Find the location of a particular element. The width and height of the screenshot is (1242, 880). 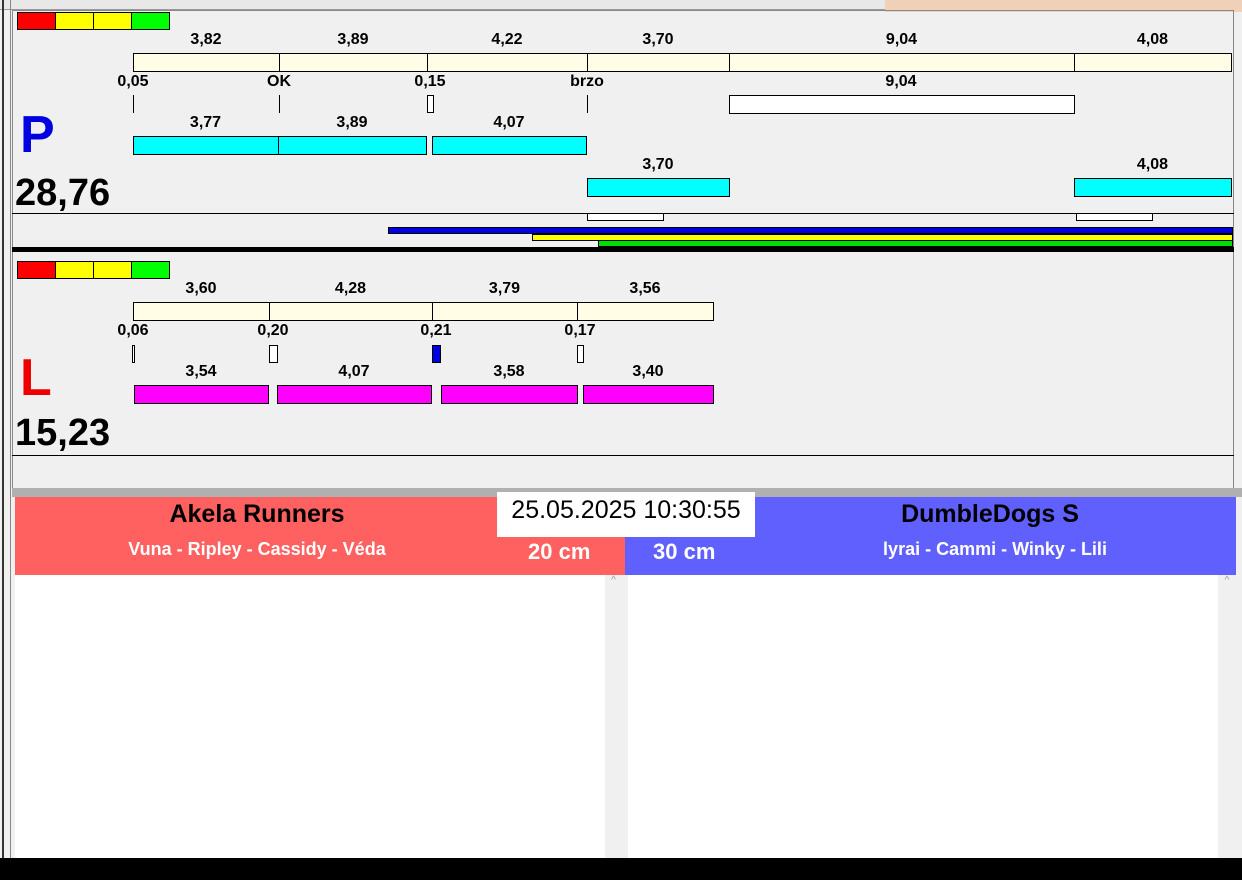

l-run-value: 3,54 is located at coordinates (201, 371).